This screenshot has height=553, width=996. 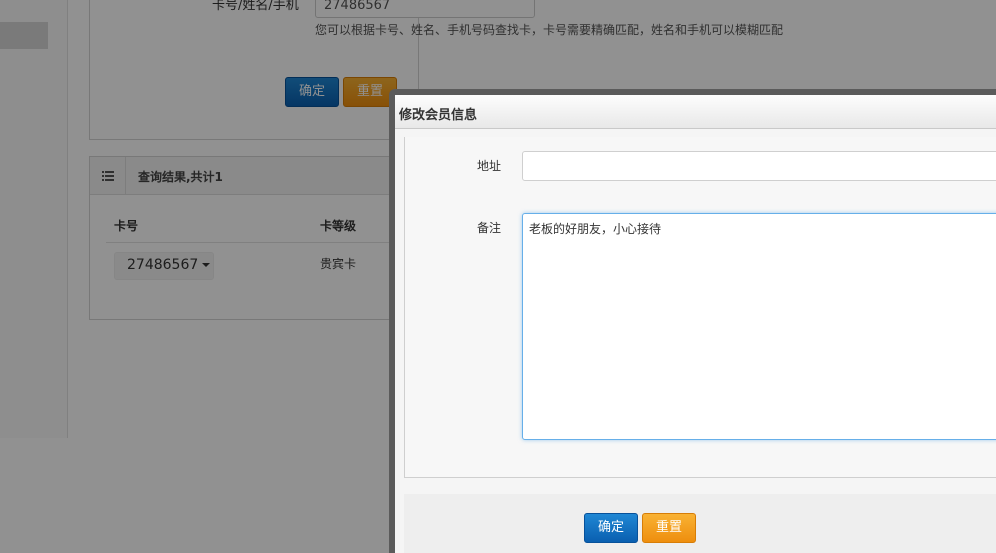 What do you see at coordinates (695, 112) in the screenshot?
I see `dialog-header: 修改会员信息` at bounding box center [695, 112].